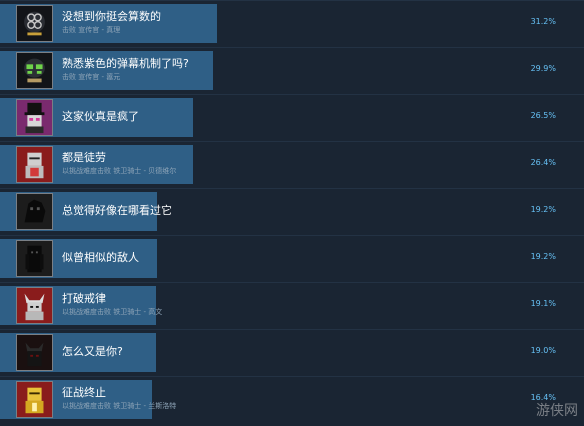  I want to click on achievement-title: 总觉得好像在哪看过它, so click(117, 210).